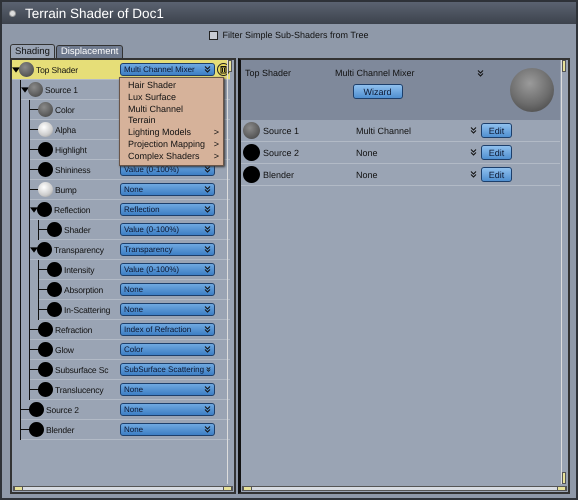 Image resolution: width=578 pixels, height=500 pixels. I want to click on tree-row: Shader Value (0-100%), so click(134, 230).